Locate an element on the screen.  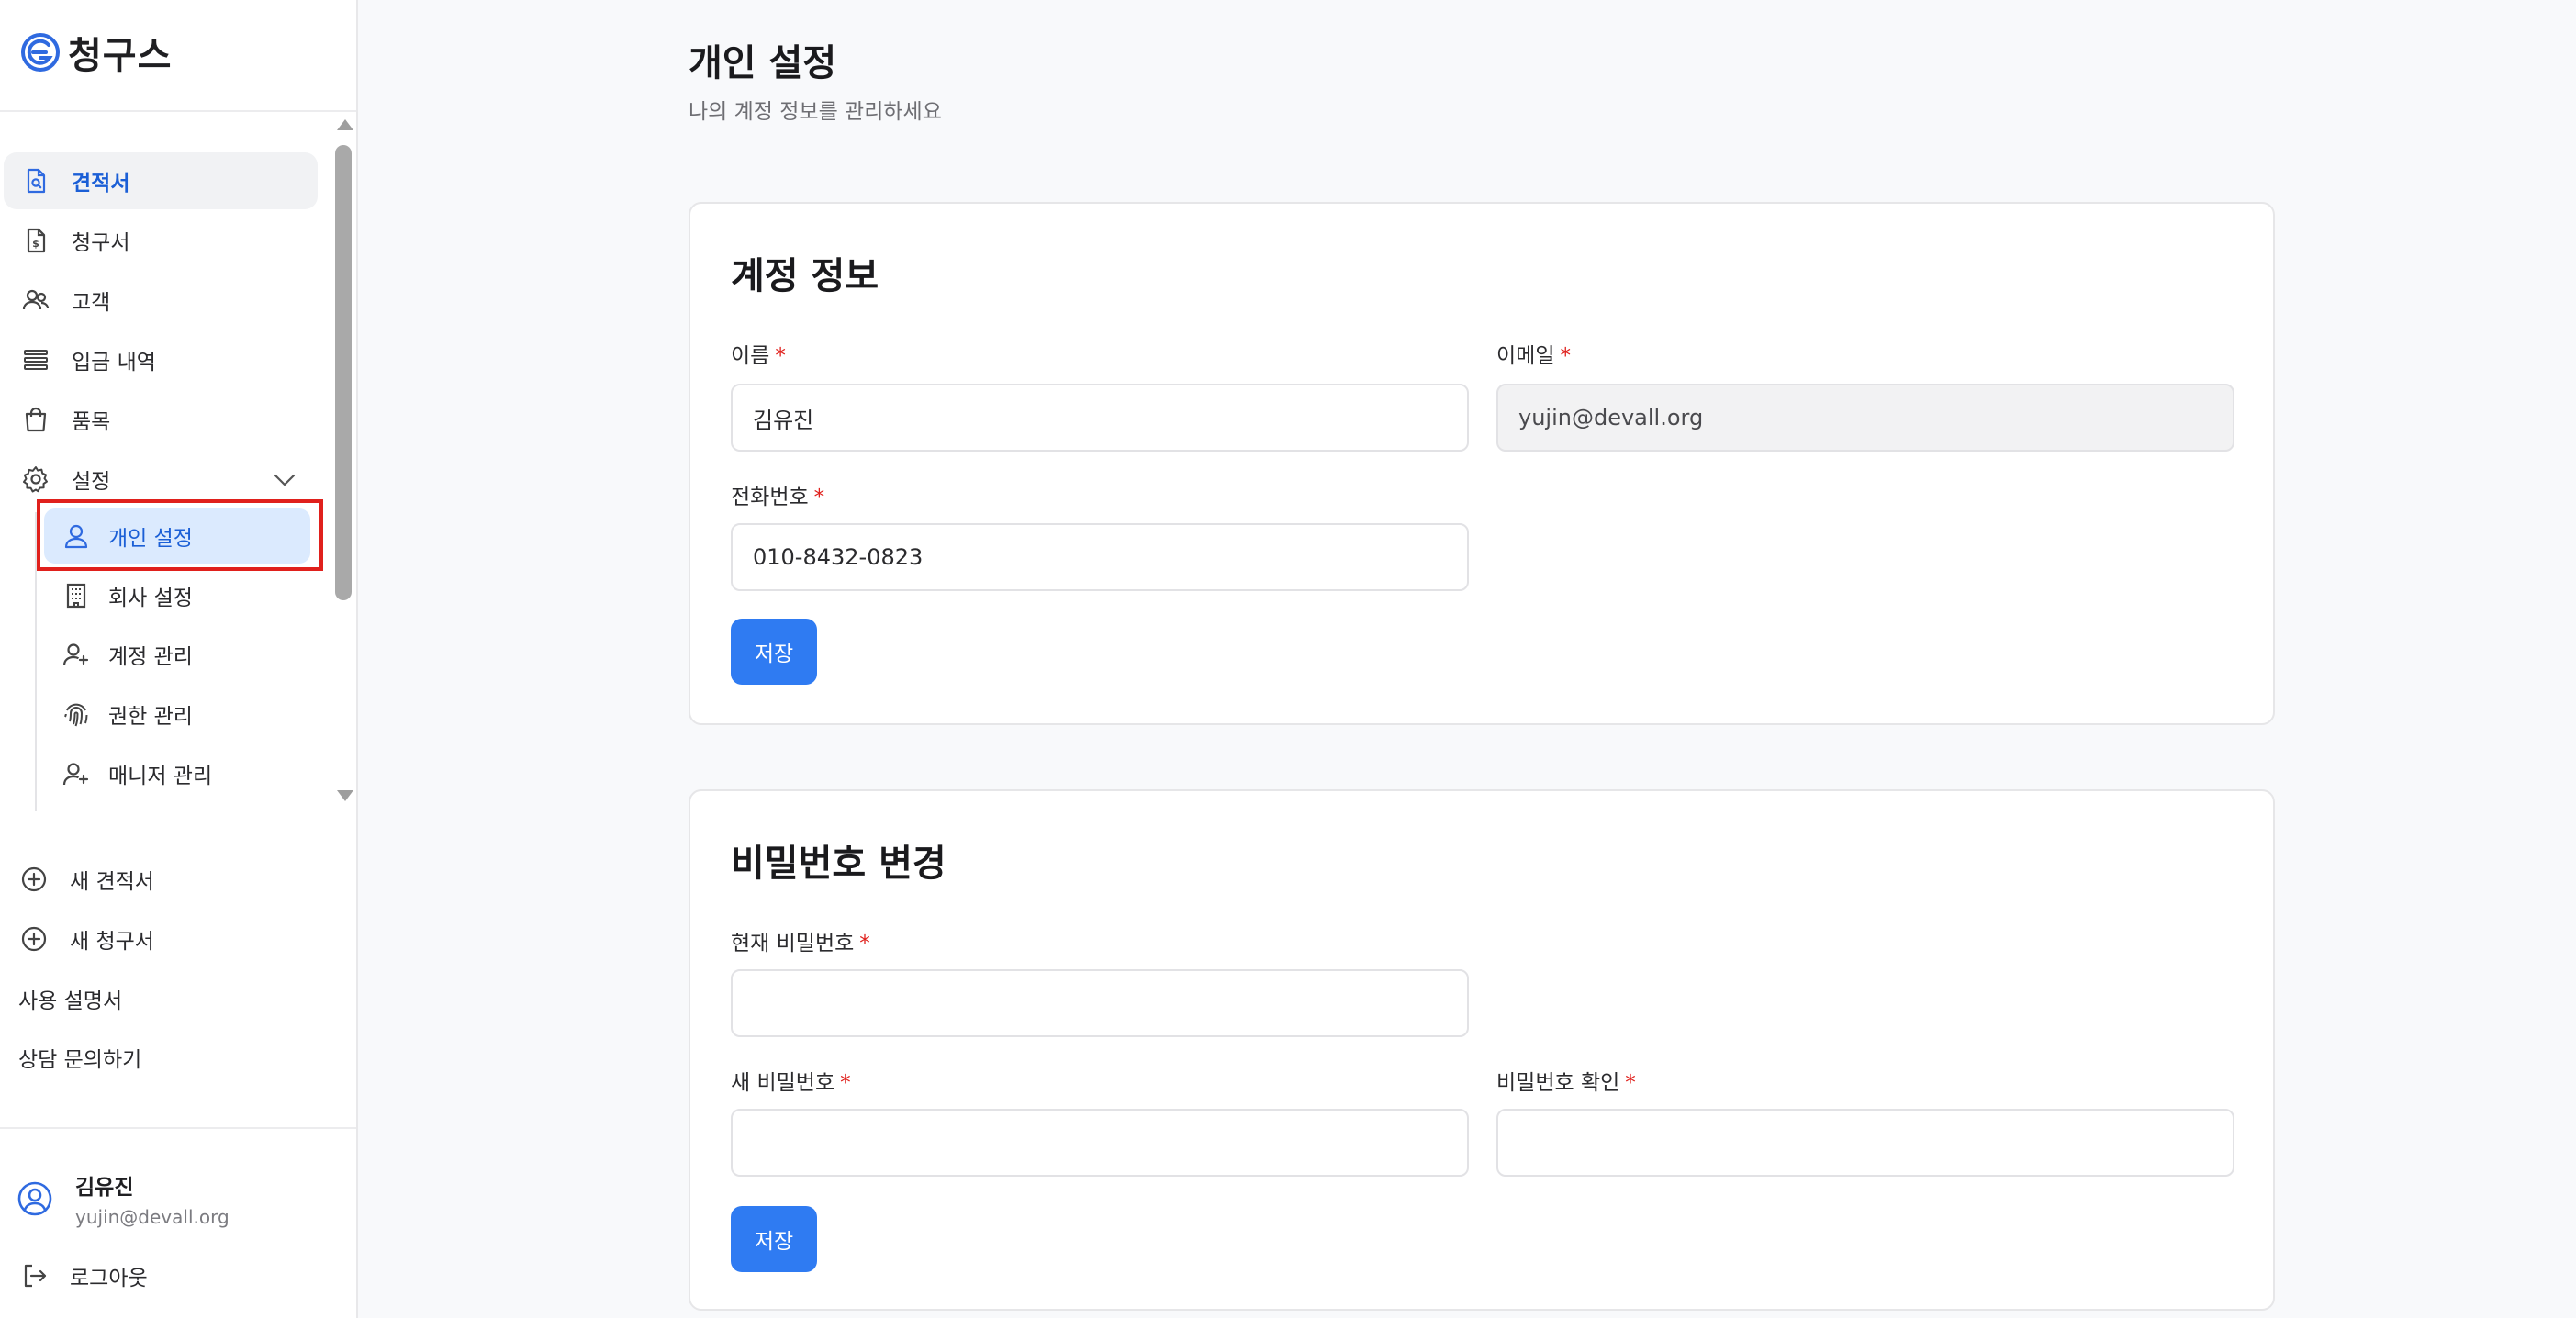
page-subtitle: 나의 계정 정보를 관리하세요 is located at coordinates (815, 112).